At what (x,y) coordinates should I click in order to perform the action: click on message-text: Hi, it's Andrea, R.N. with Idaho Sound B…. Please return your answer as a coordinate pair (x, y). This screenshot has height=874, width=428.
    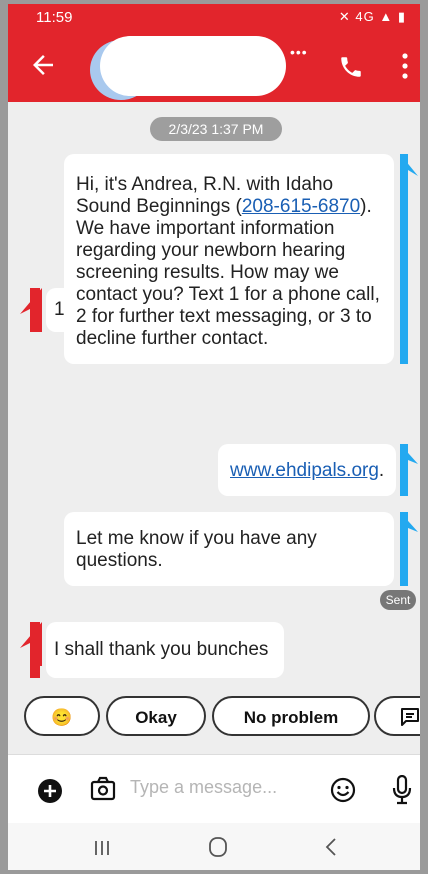
    Looking at the image, I should click on (228, 261).